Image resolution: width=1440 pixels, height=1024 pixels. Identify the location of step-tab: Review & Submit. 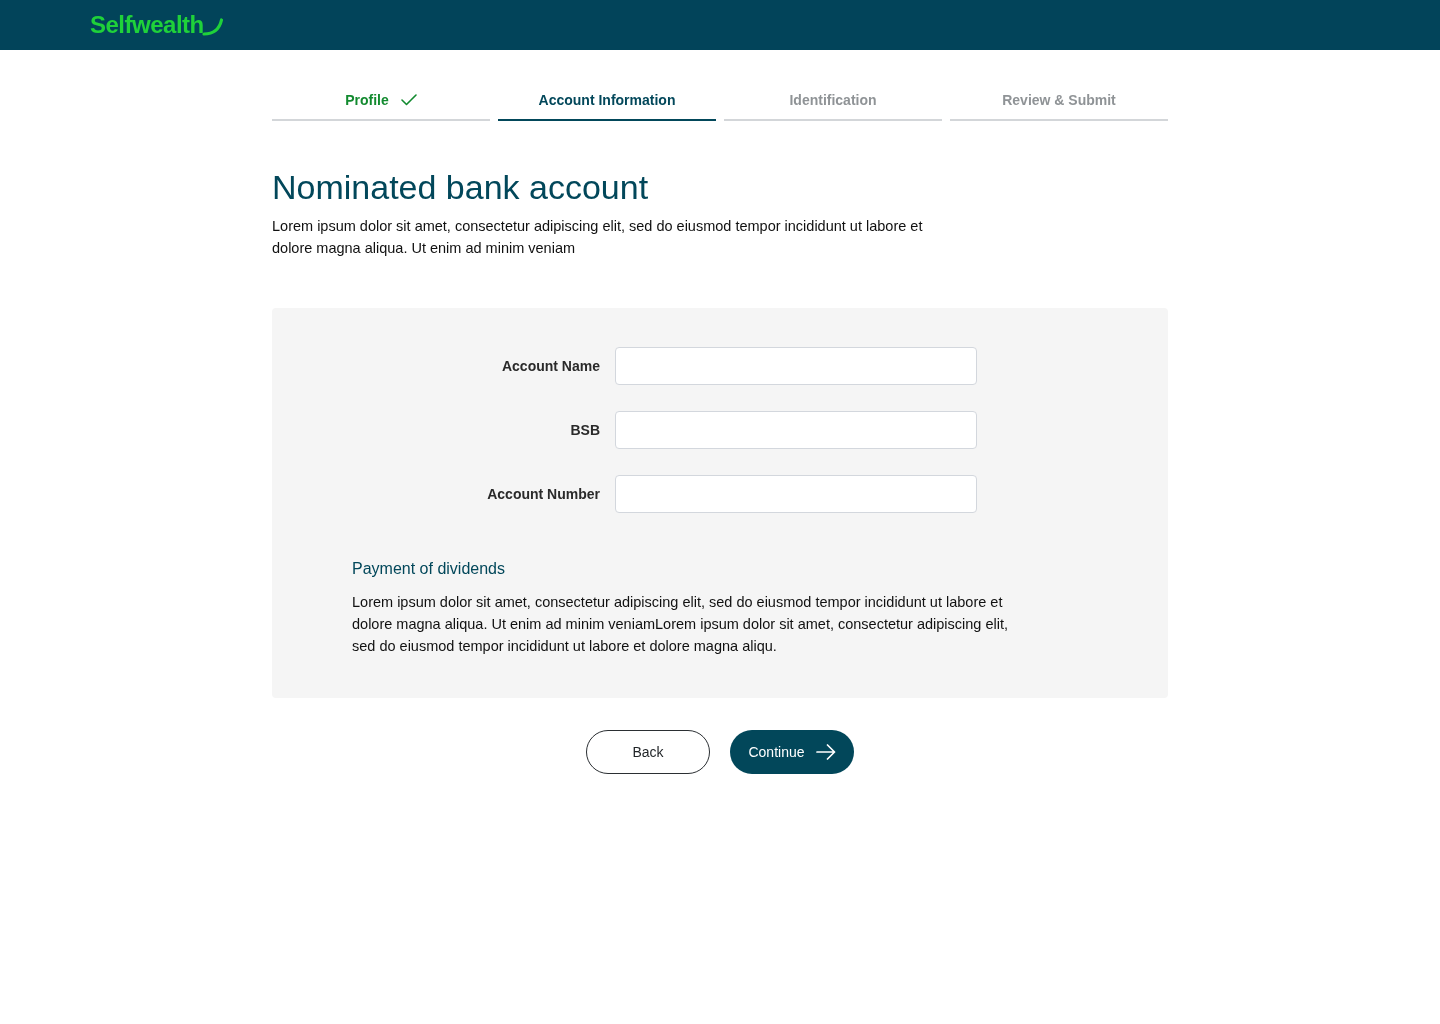
(1059, 101).